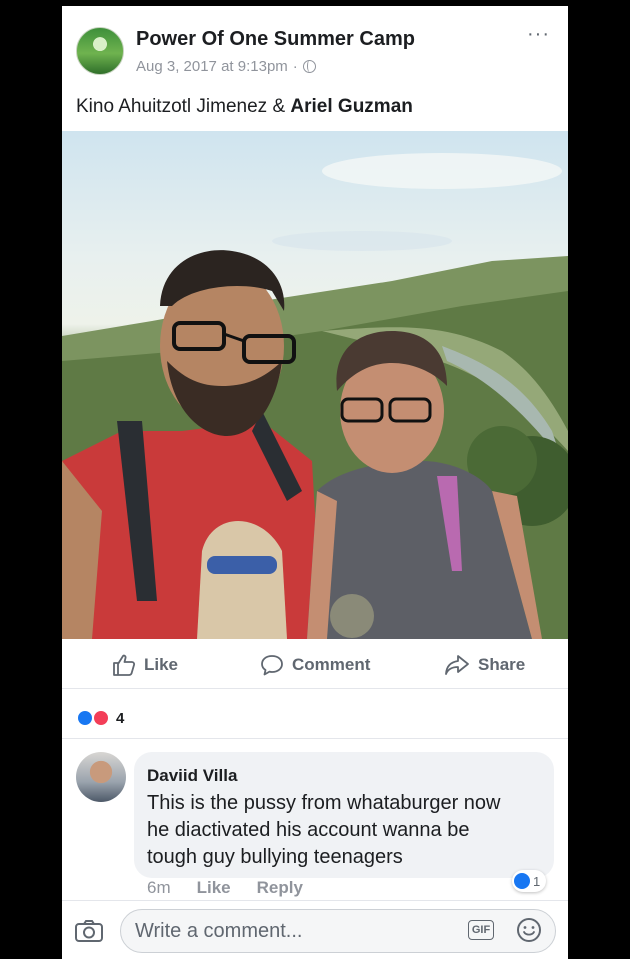  I want to click on reaction-summary: 4, so click(100, 718).